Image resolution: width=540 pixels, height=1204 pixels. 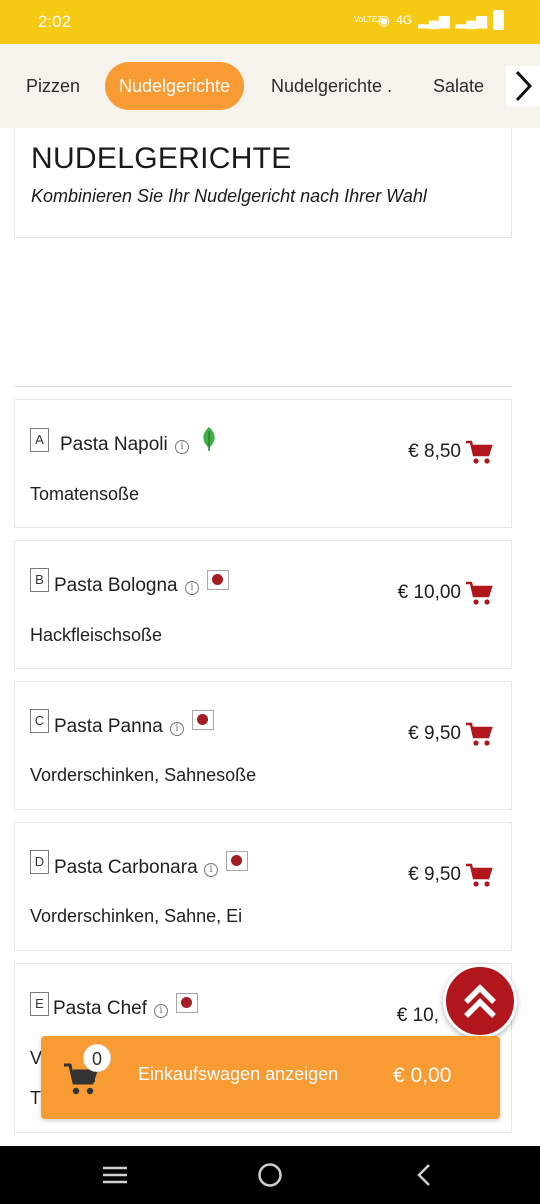 I want to click on item-price: € 10,, so click(x=417, y=1015).